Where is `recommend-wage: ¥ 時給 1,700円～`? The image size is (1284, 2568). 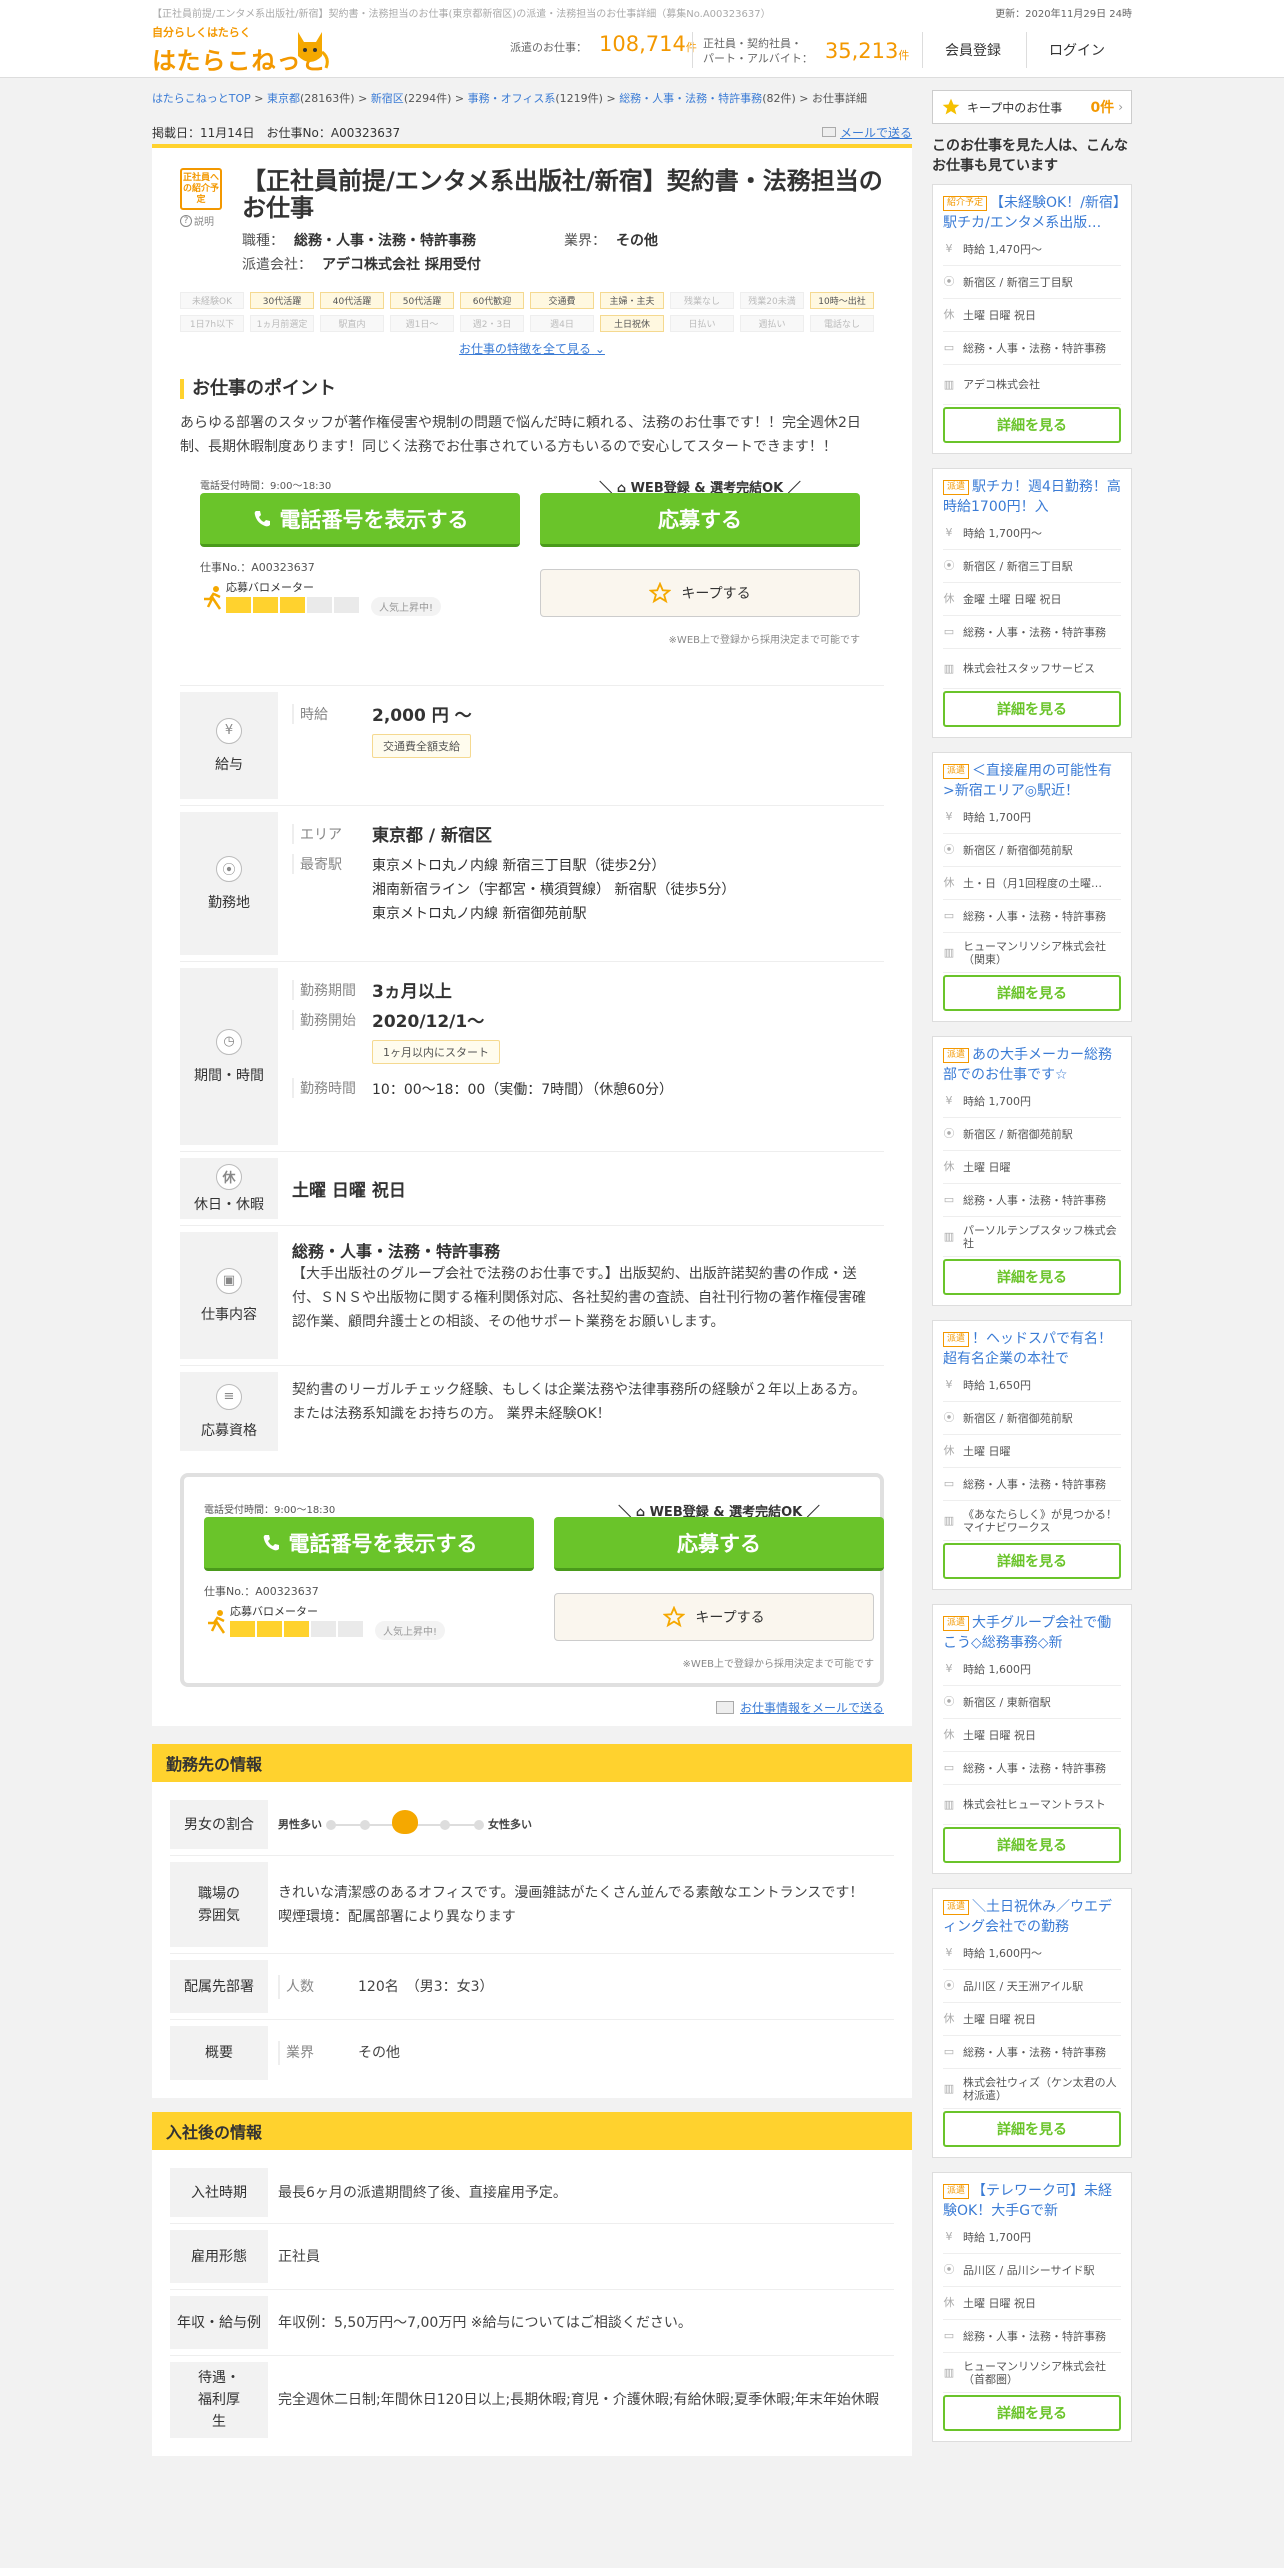 recommend-wage: ¥ 時給 1,700円～ is located at coordinates (1032, 533).